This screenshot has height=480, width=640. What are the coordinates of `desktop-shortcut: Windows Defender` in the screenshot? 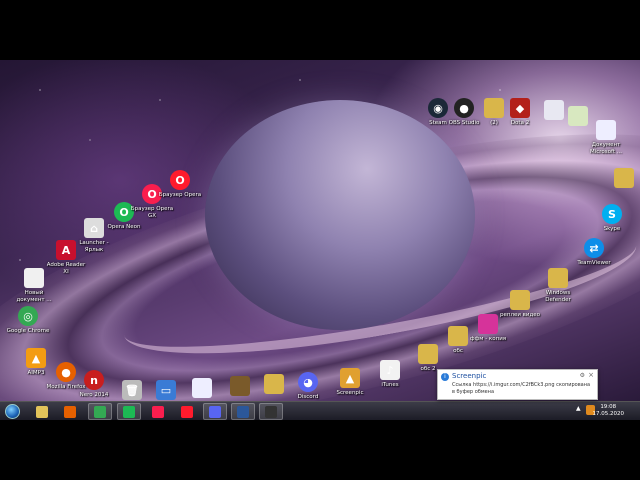 It's located at (558, 285).